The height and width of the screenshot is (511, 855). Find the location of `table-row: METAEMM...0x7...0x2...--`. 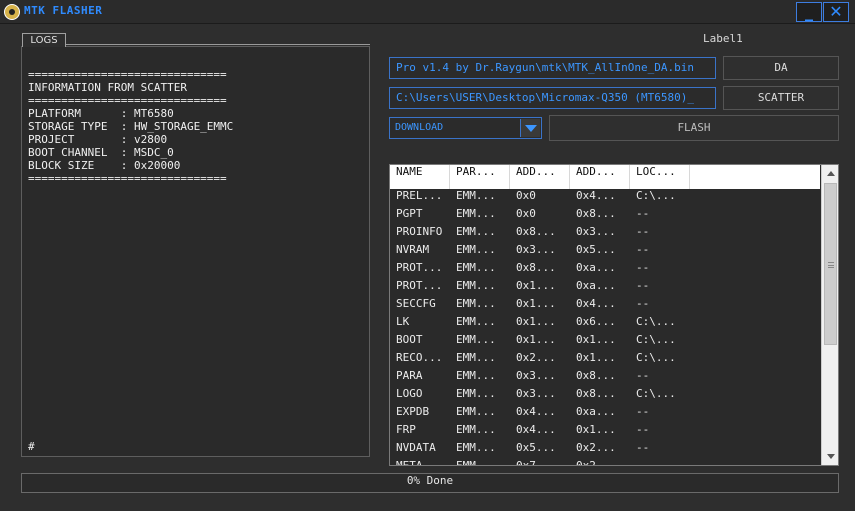

table-row: METAEMM...0x7...0x2...-- is located at coordinates (605, 462).